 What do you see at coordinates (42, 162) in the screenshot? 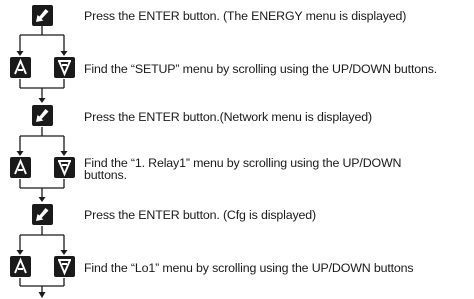
I see `flow-connectors` at bounding box center [42, 162].